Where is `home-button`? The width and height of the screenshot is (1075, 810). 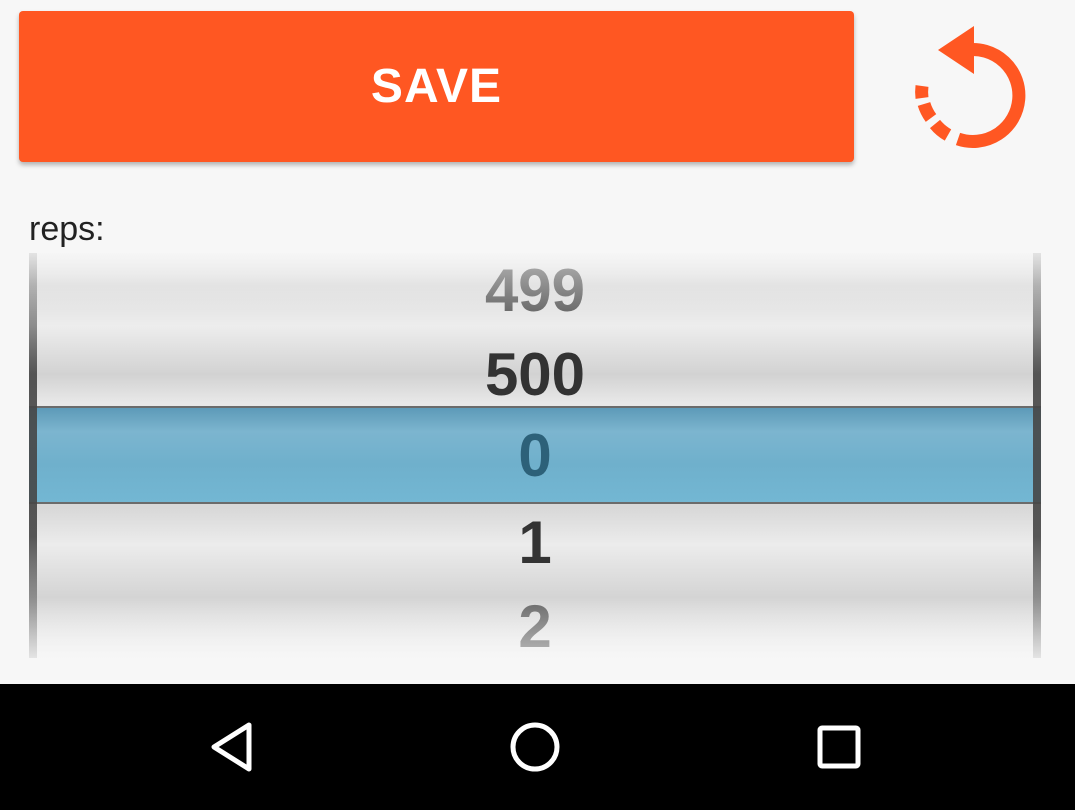 home-button is located at coordinates (535, 747).